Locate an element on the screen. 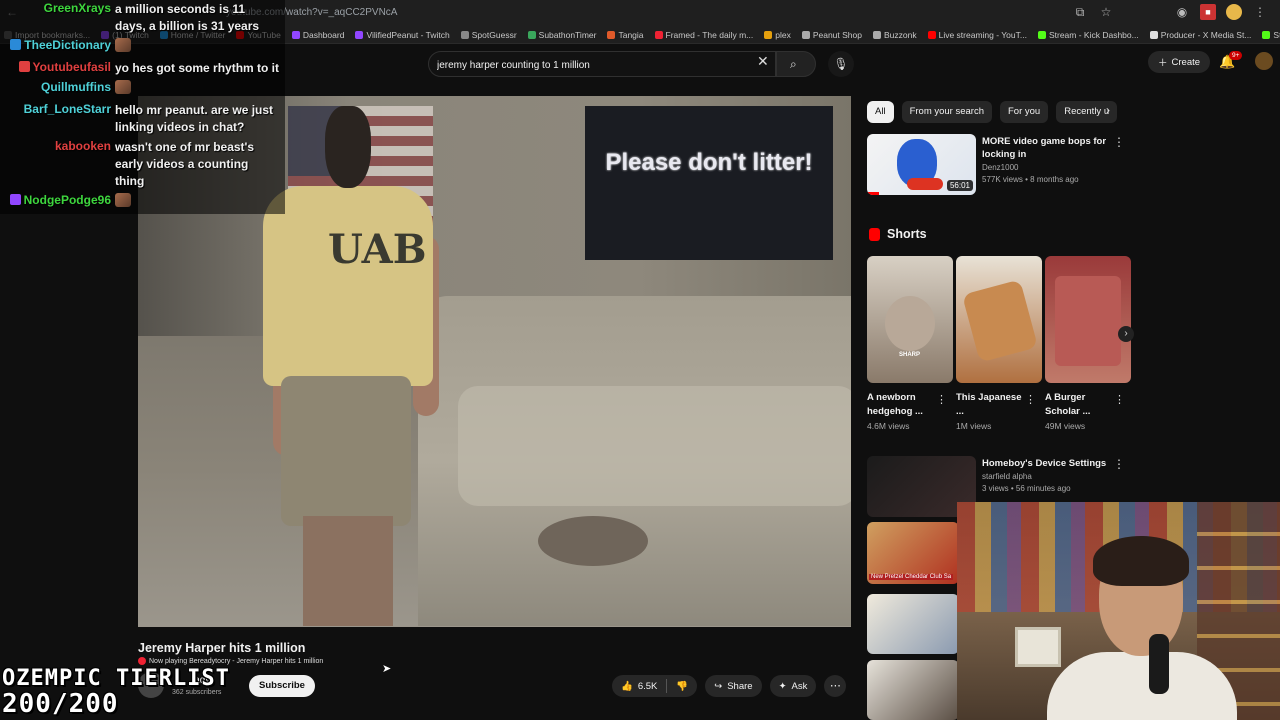  chat-message: NodgePodge96 is located at coordinates (142, 203).